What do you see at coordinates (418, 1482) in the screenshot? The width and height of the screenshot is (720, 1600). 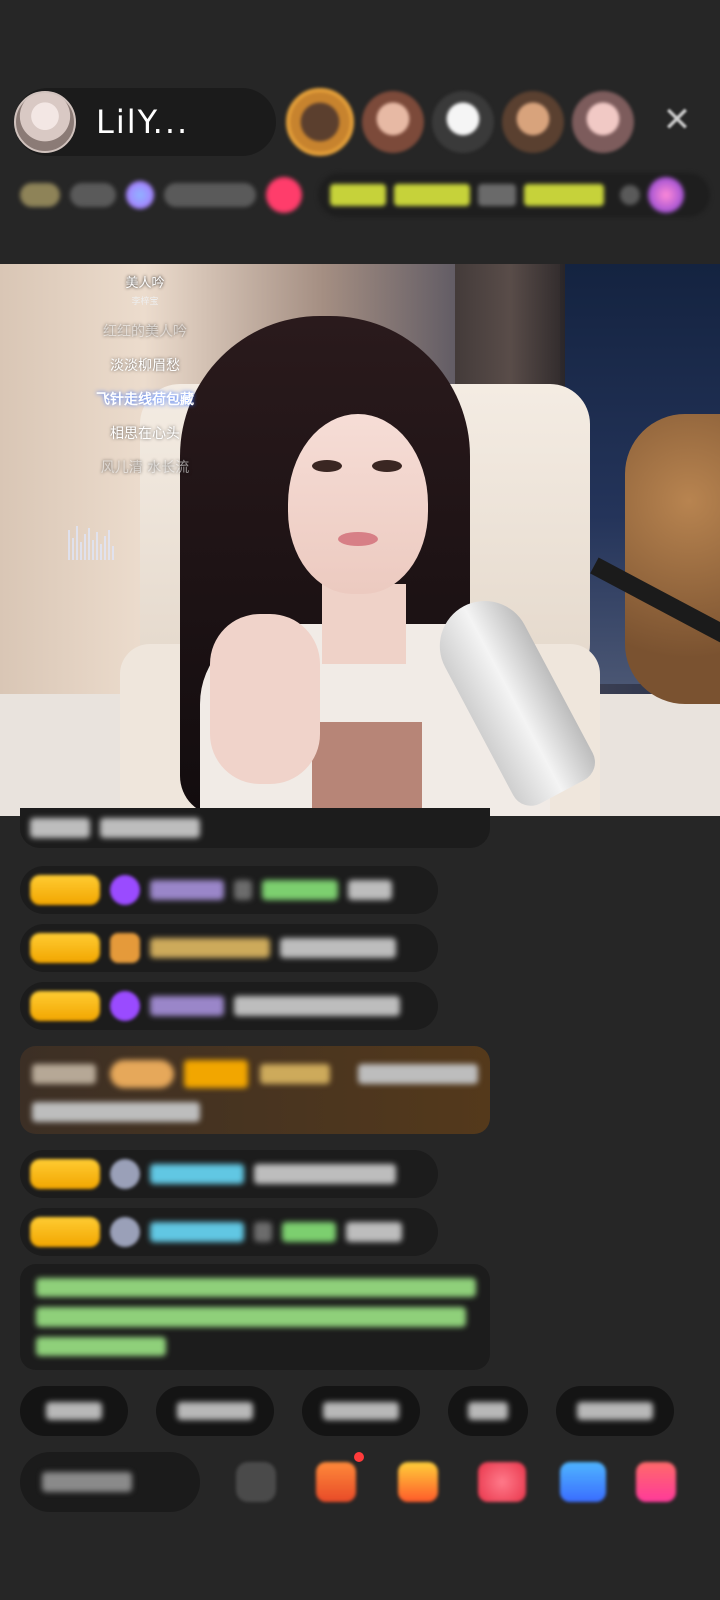 I see `treasure-icon` at bounding box center [418, 1482].